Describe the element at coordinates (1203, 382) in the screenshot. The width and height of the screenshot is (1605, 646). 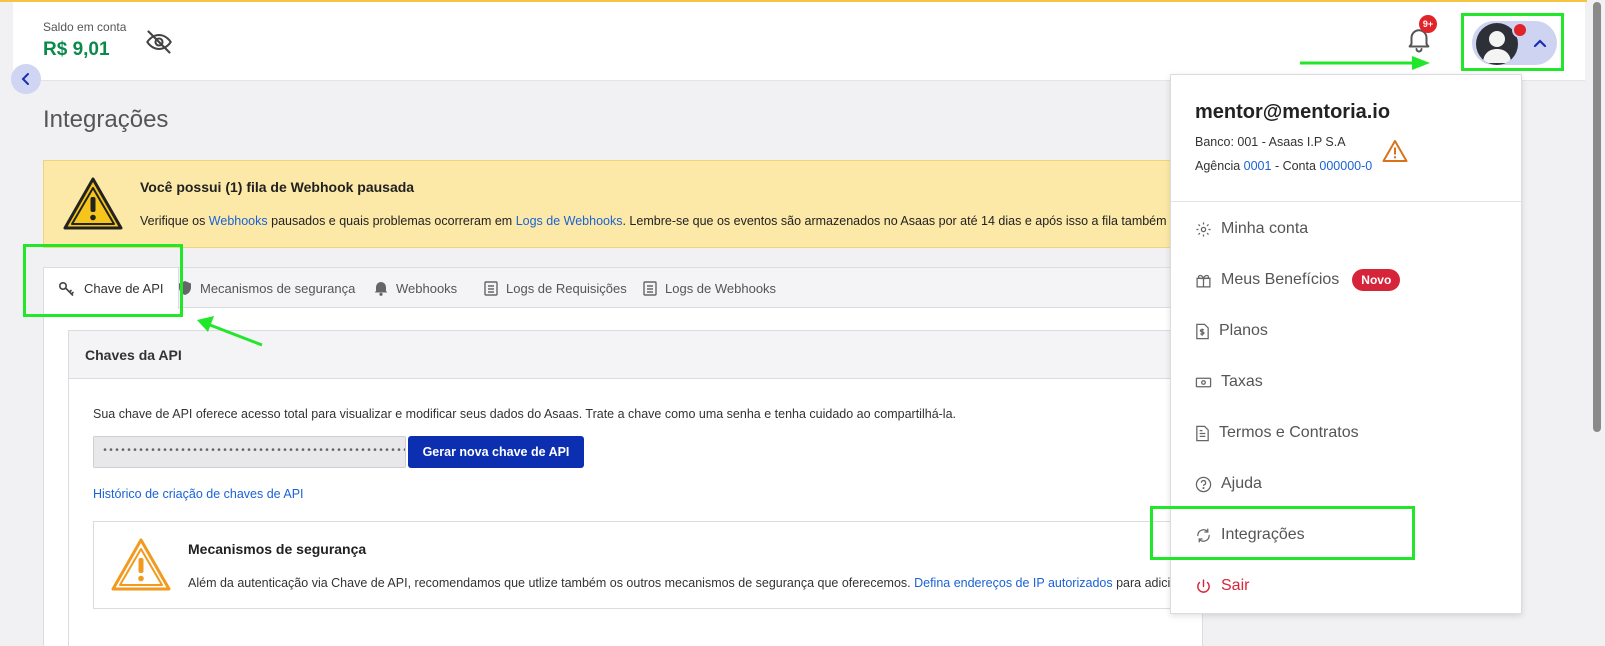
I see `money-icon` at that location.